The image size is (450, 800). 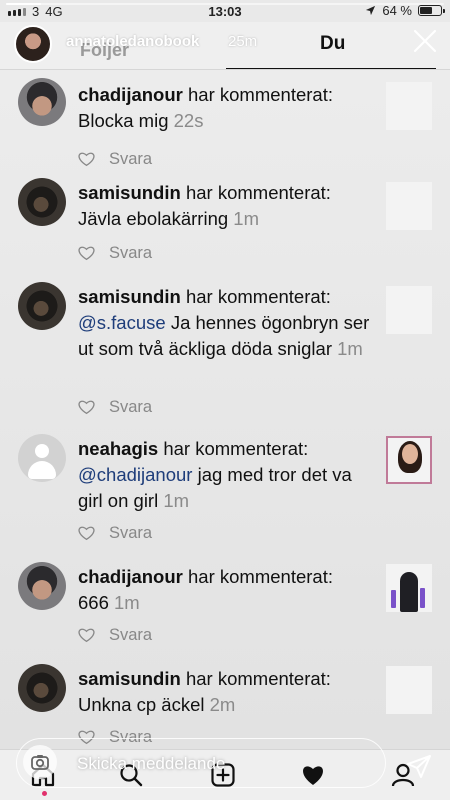 I want to click on comment-time: 2m, so click(x=222, y=704).